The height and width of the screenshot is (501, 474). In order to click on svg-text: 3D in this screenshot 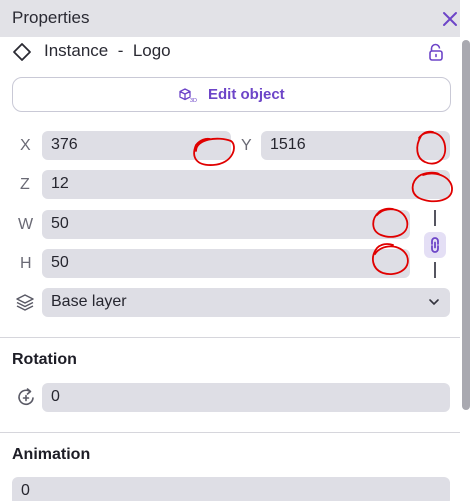, I will do `click(193, 100)`.